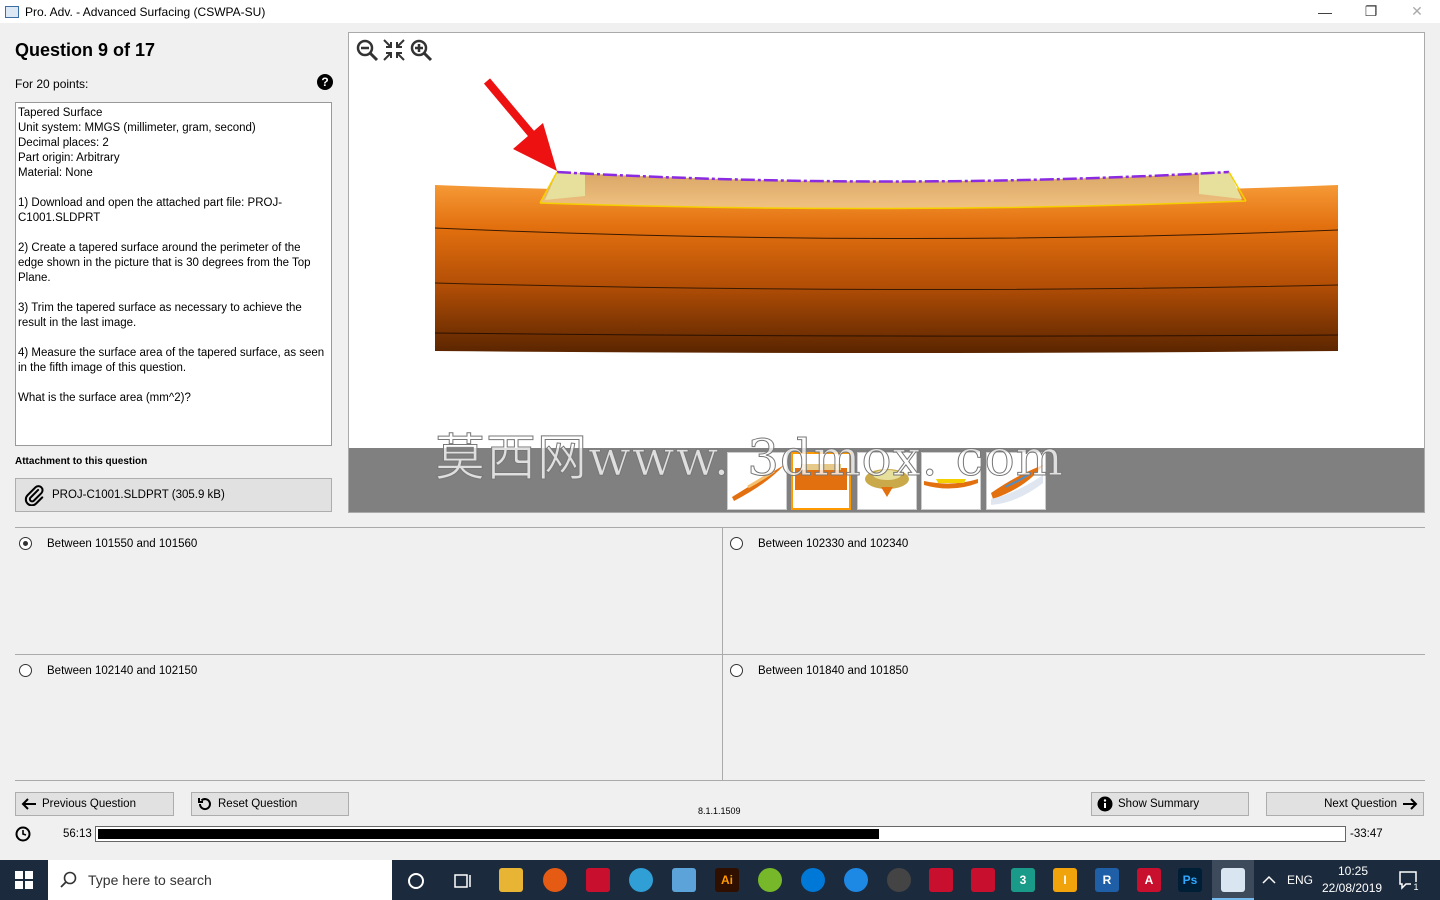  I want to click on answer-option-1: Between 101550 and 101560, so click(108, 543).